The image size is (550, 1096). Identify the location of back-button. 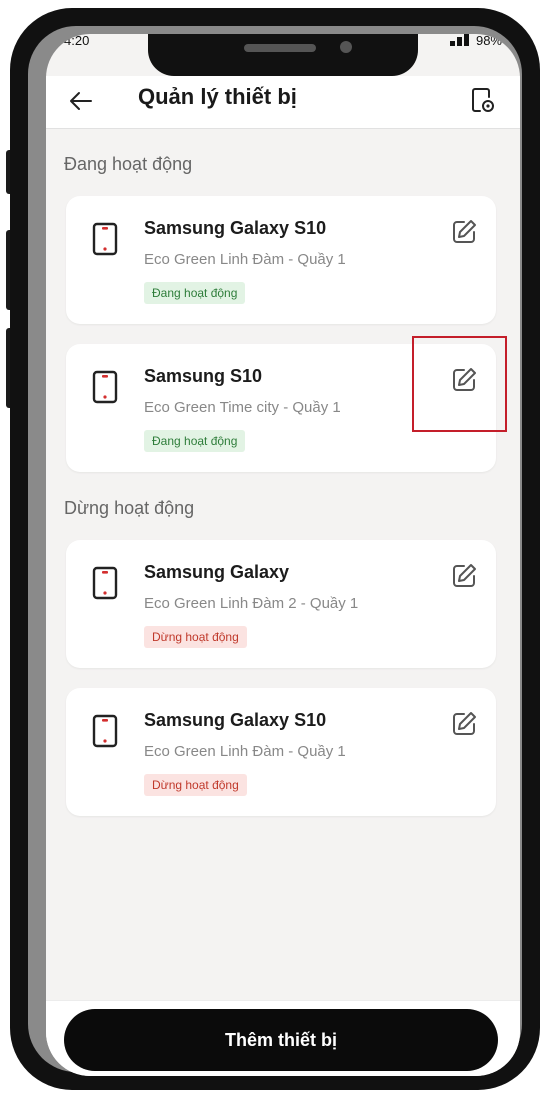
(81, 101).